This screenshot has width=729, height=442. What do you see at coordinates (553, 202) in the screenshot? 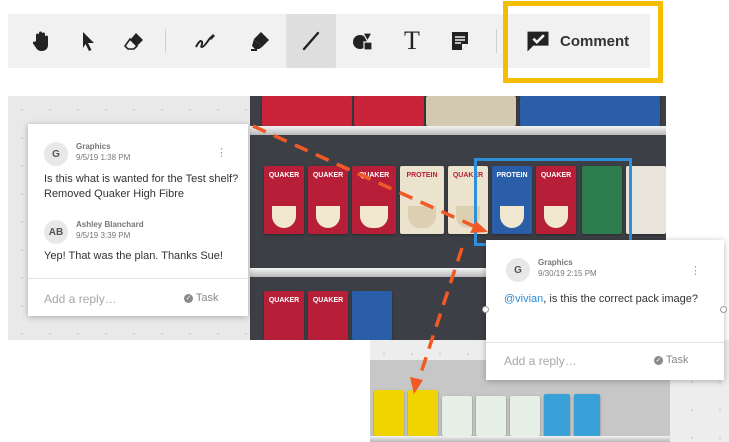
I see `selection-box` at bounding box center [553, 202].